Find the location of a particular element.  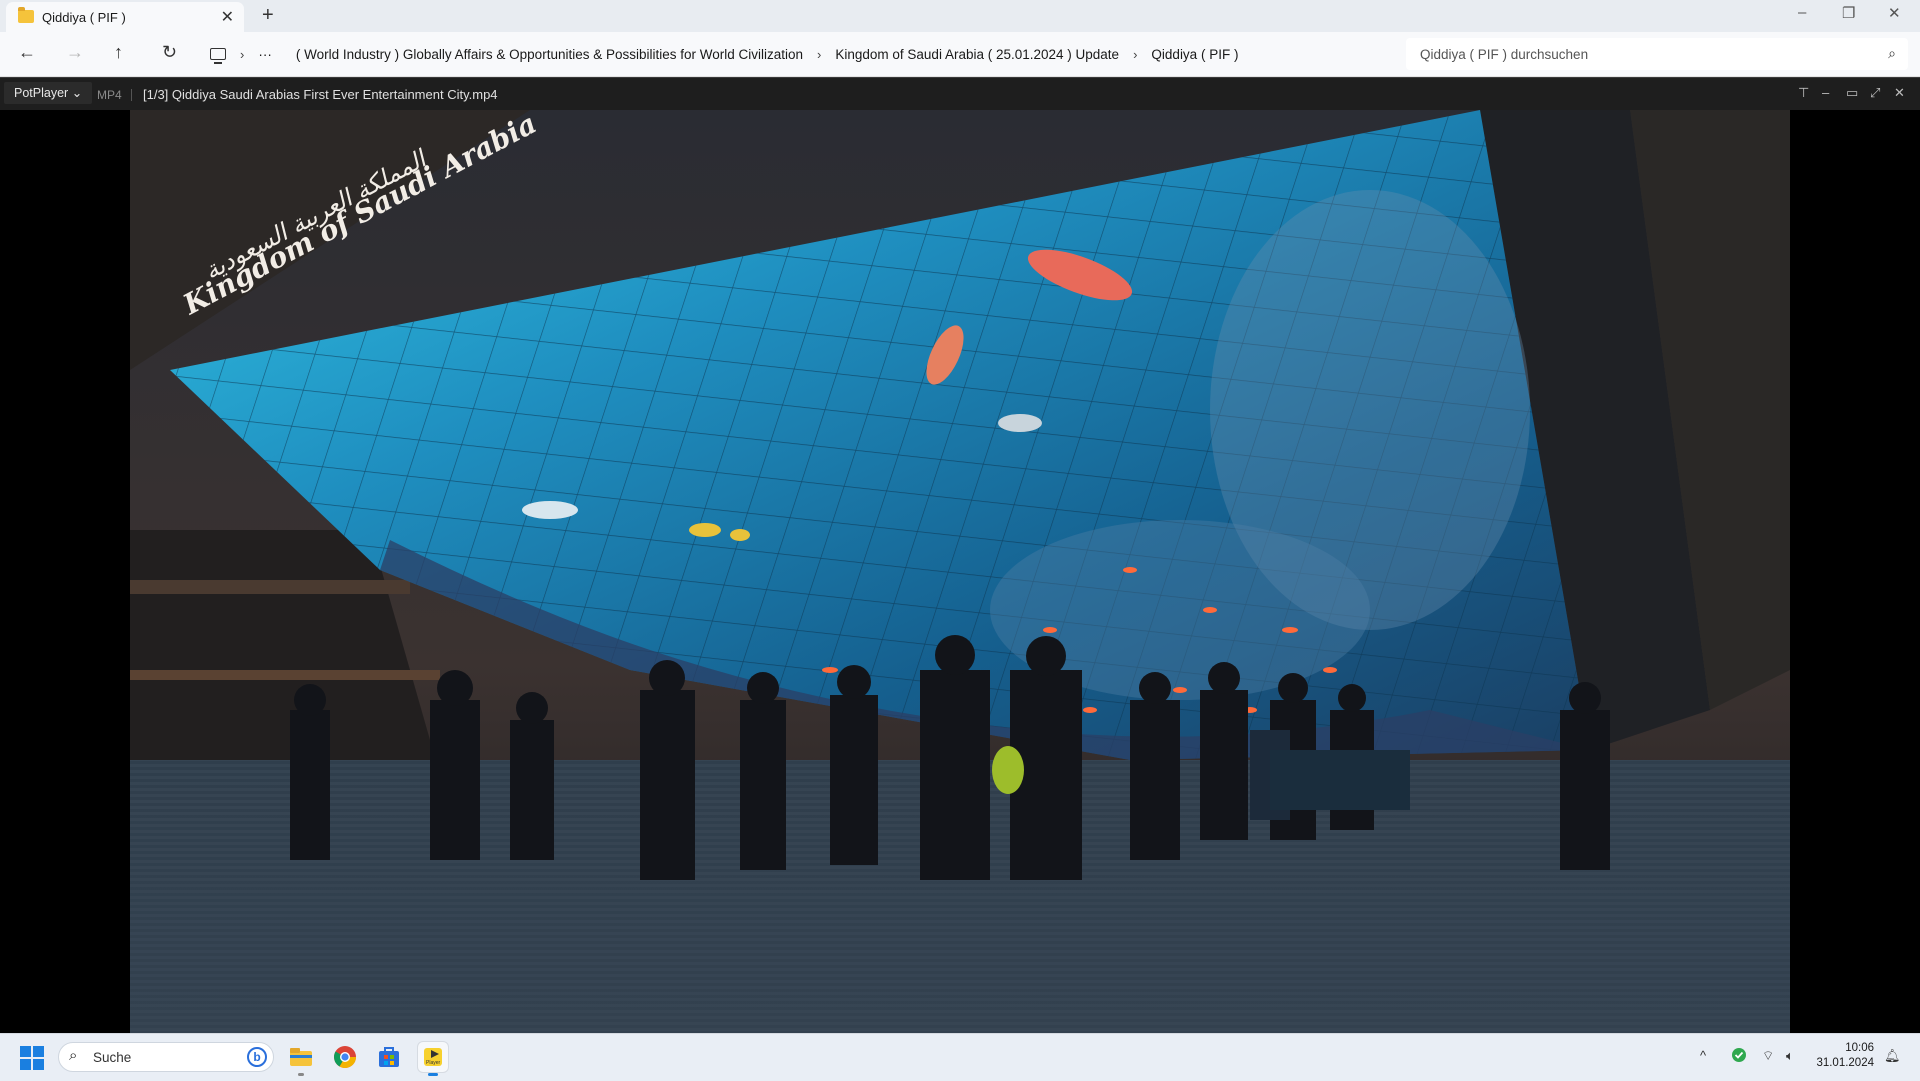

potplayer-menu-button: PotPlayer ⌄ is located at coordinates (48, 93).